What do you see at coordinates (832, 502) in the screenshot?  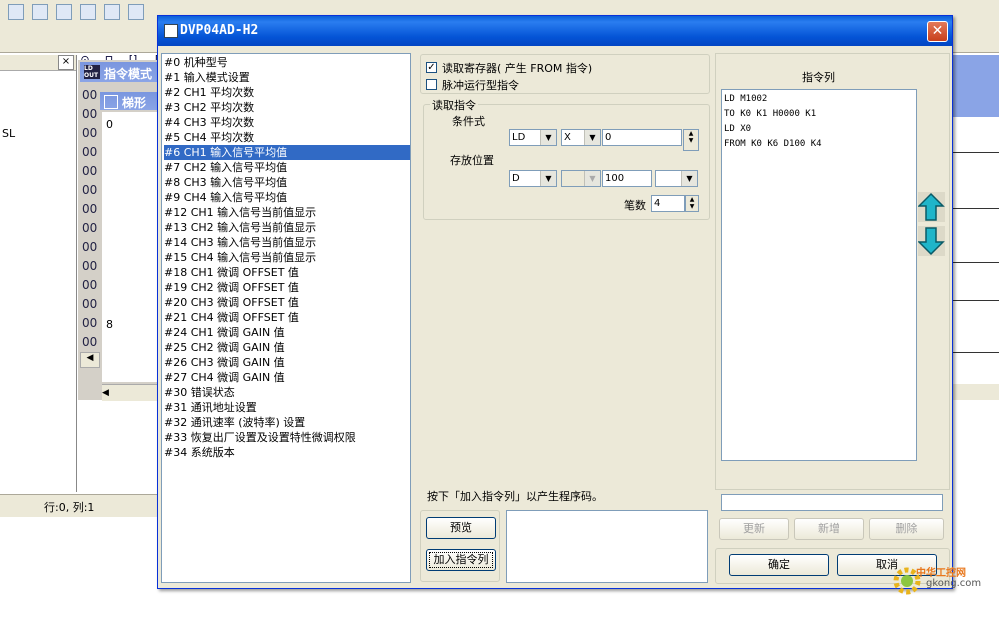 I see `instruction-edit-input` at bounding box center [832, 502].